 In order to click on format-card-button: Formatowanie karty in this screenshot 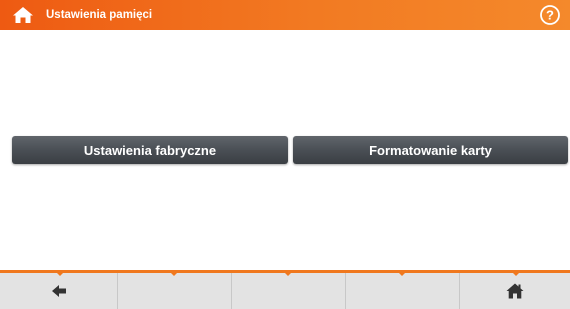, I will do `click(430, 150)`.